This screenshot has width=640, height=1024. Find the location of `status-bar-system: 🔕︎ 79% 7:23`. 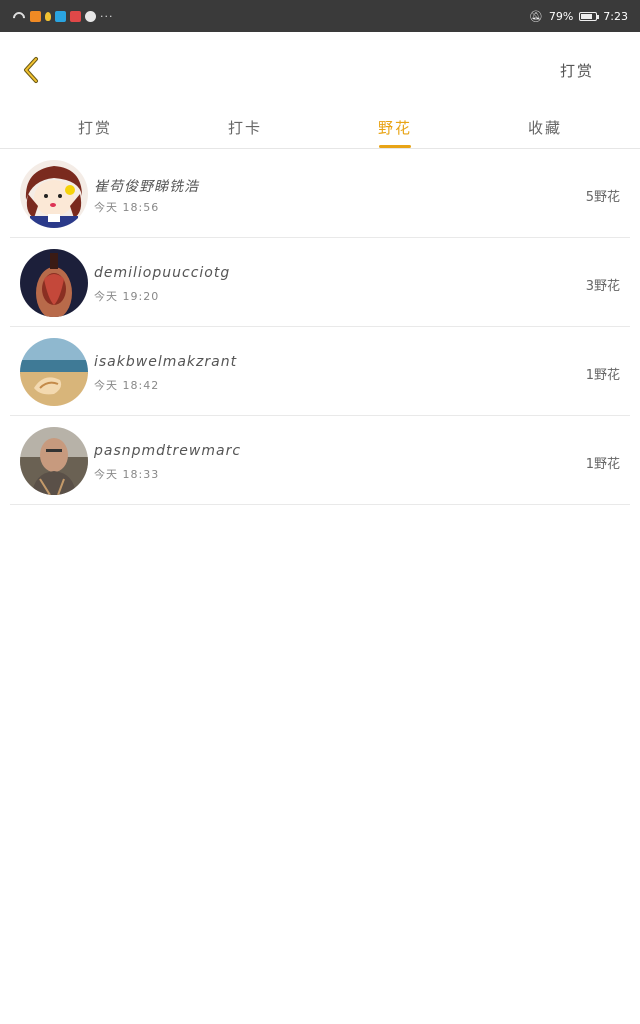

status-bar-system: 🔕︎ 79% 7:23 is located at coordinates (578, 16).